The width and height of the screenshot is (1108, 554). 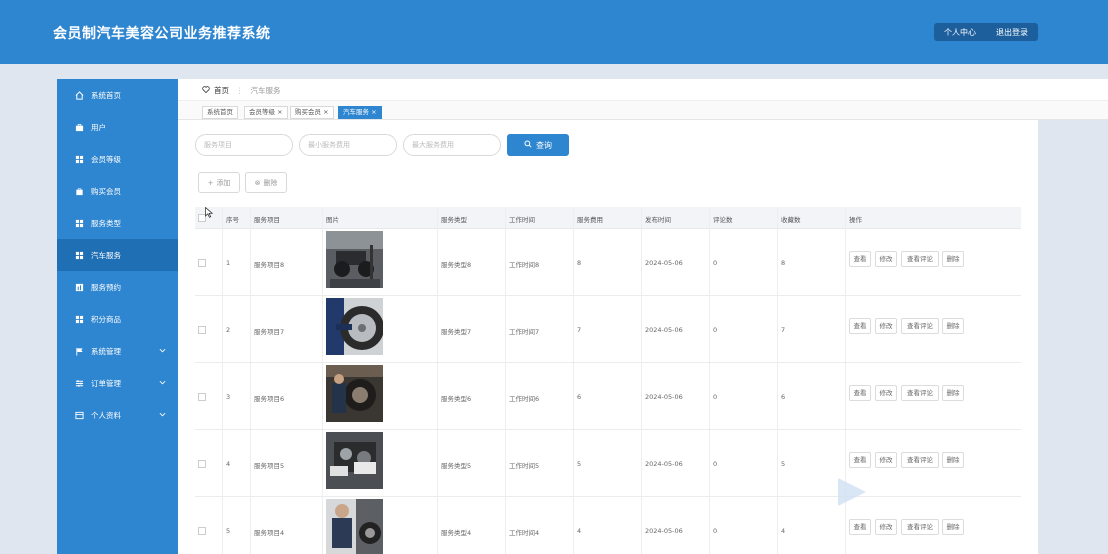 What do you see at coordinates (456, 466) in the screenshot?
I see `cell-type: 服务类型5` at bounding box center [456, 466].